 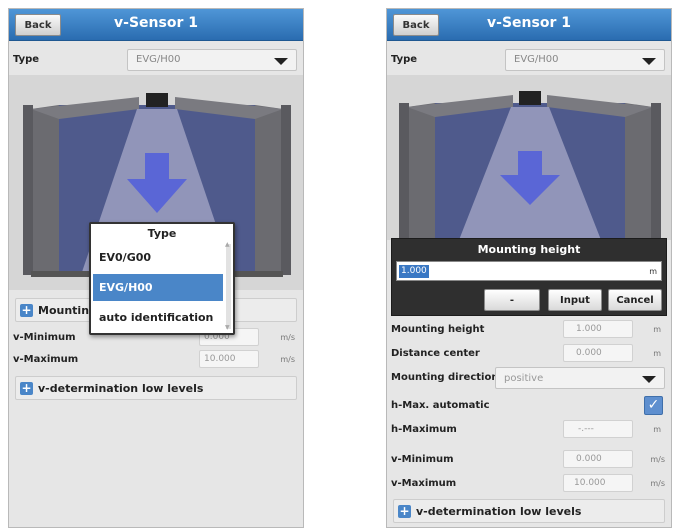 What do you see at coordinates (529, 460) in the screenshot?
I see `v-minimum-row: v-Minimum 0.000 m/s` at bounding box center [529, 460].